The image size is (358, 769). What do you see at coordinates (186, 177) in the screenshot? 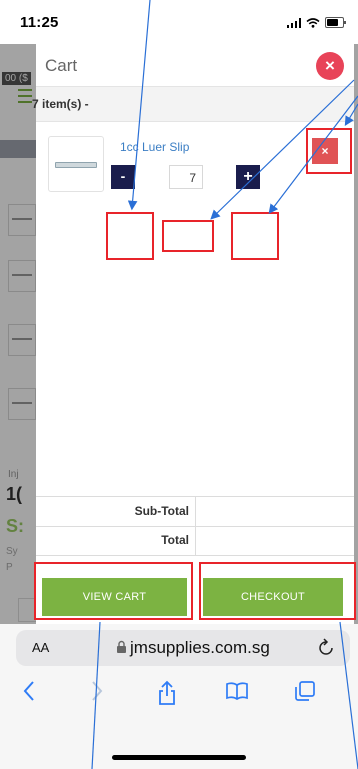
I see `quantity-input: 7` at bounding box center [186, 177].